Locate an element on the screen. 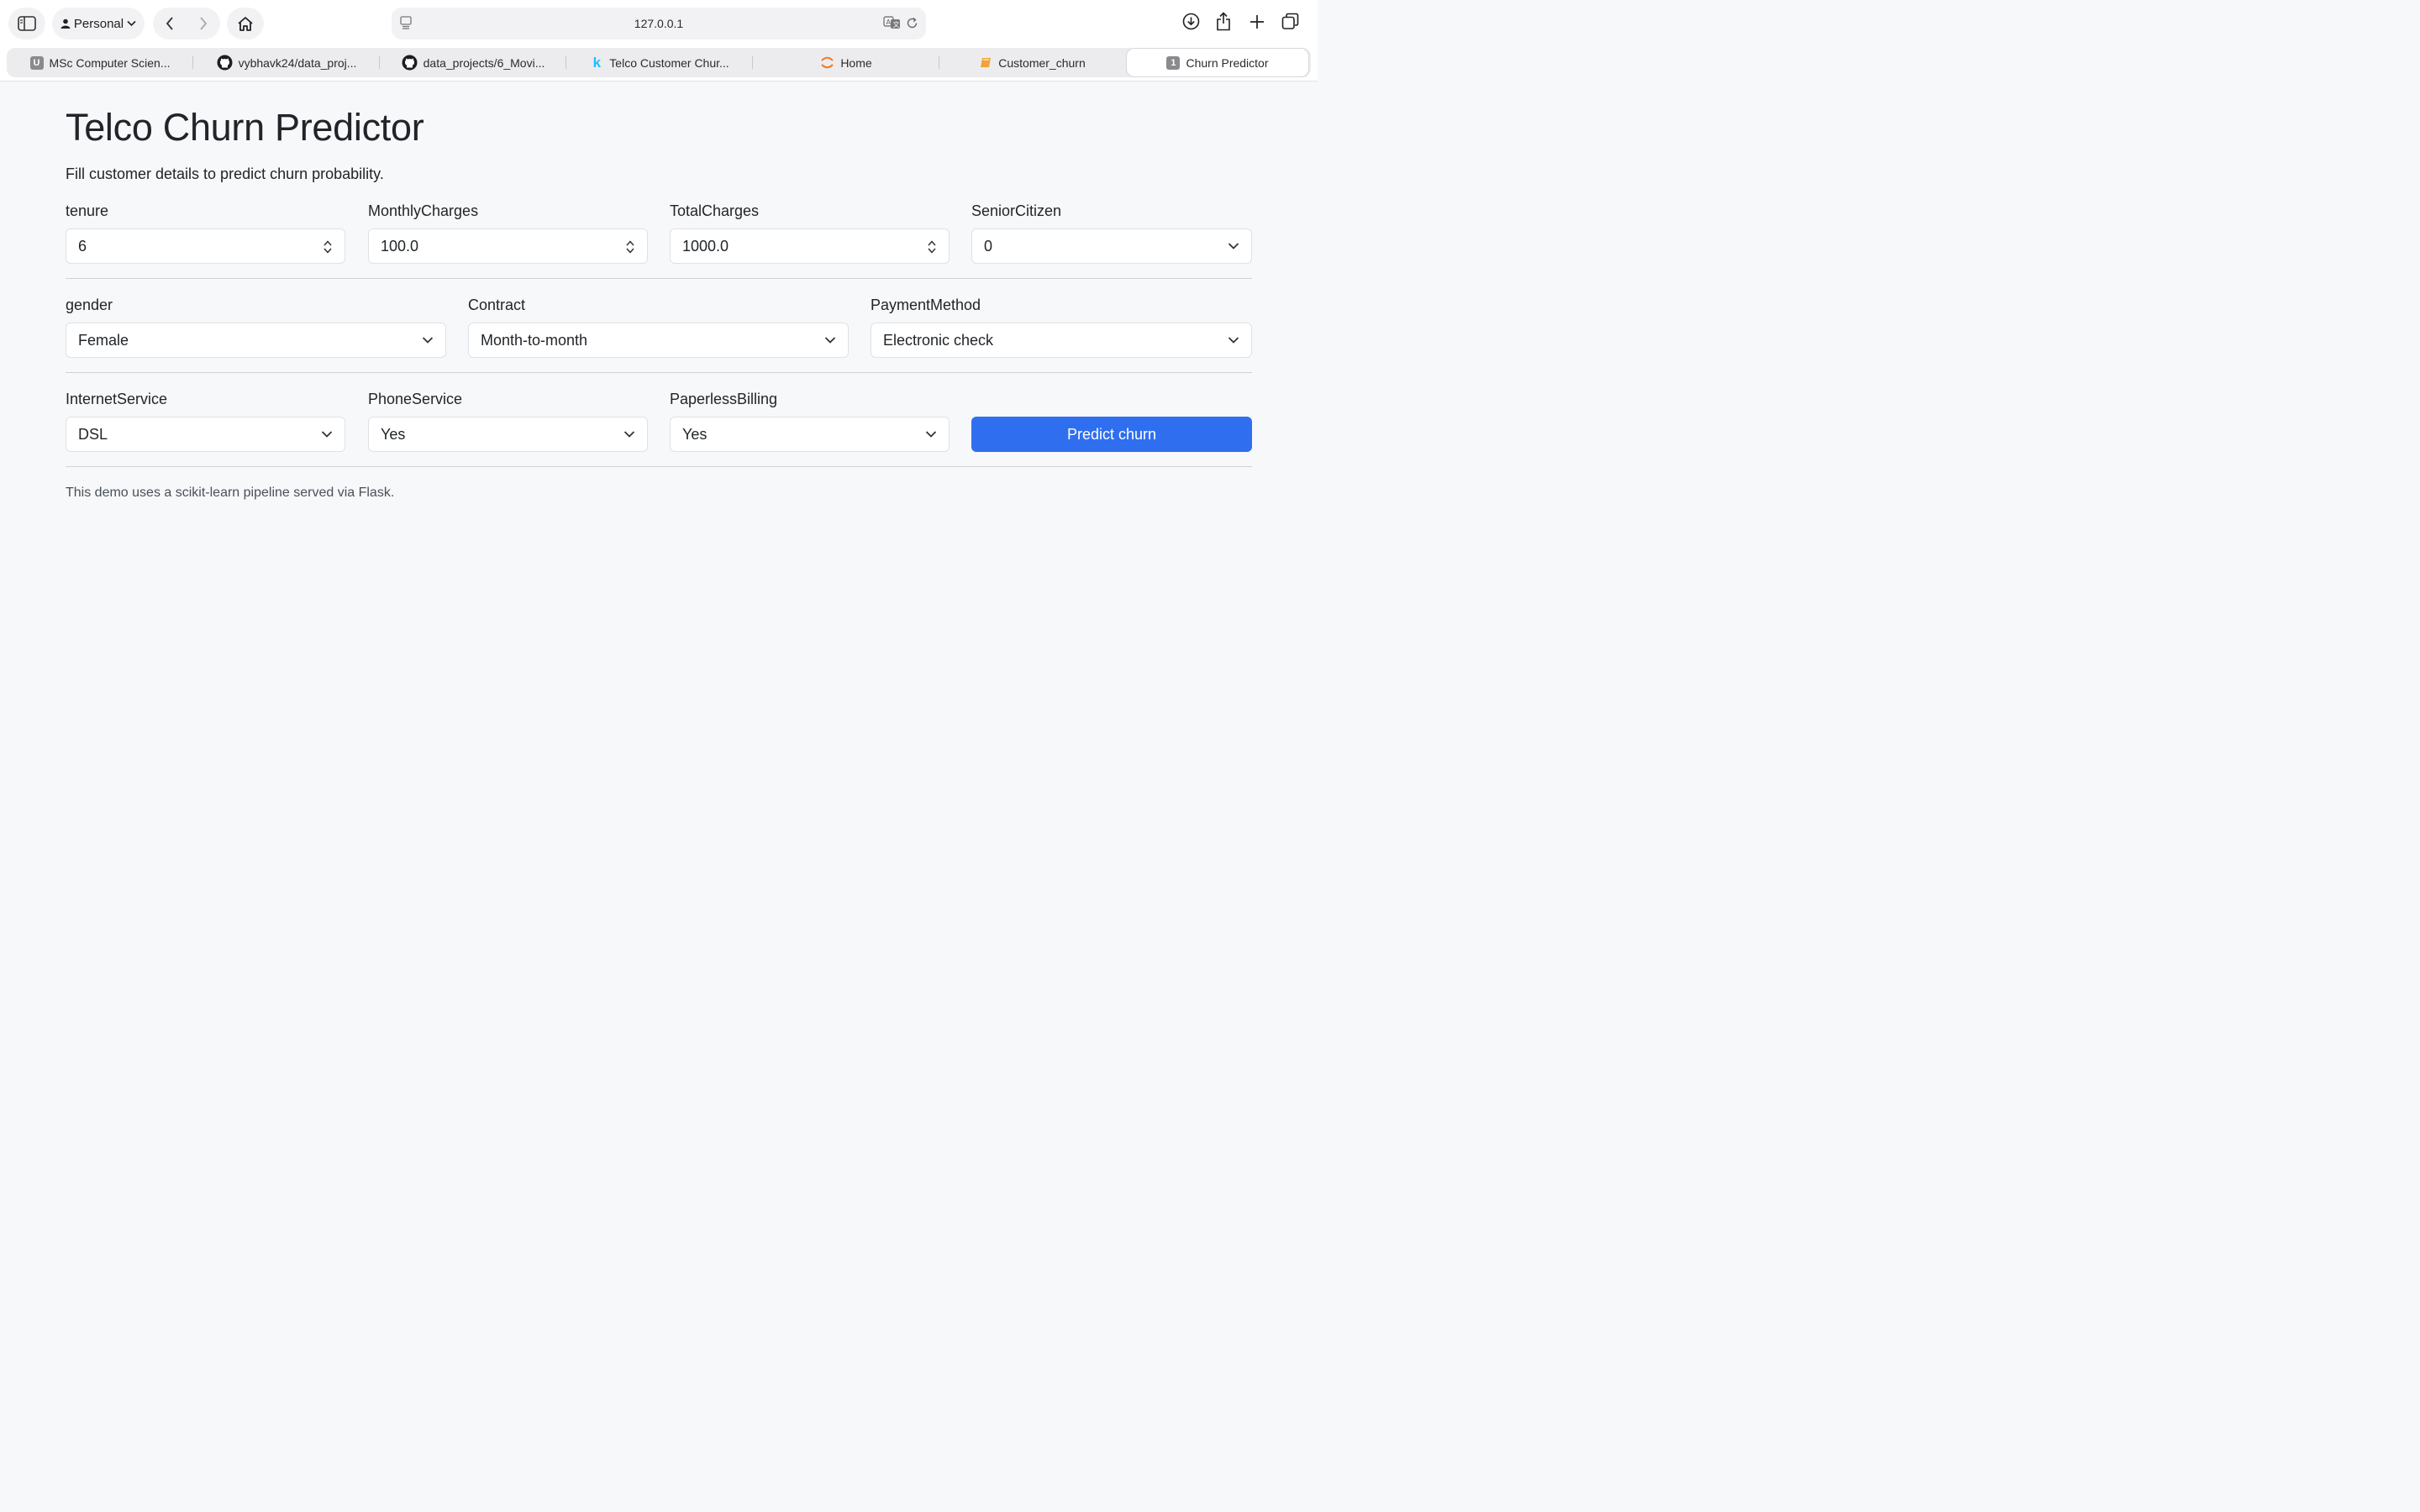 This screenshot has height=1512, width=2420. phone-service-select: Yes is located at coordinates (508, 434).